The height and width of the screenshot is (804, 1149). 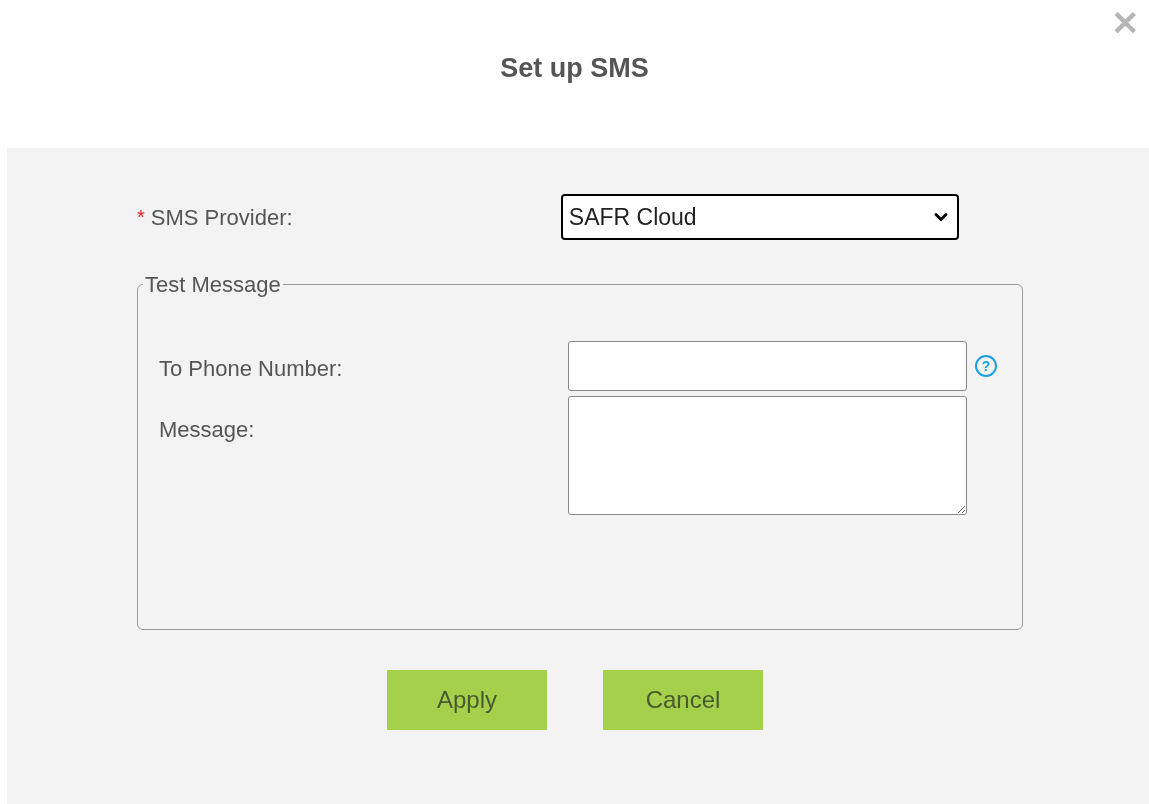 What do you see at coordinates (251, 369) in the screenshot?
I see `field-label: To Phone Number:` at bounding box center [251, 369].